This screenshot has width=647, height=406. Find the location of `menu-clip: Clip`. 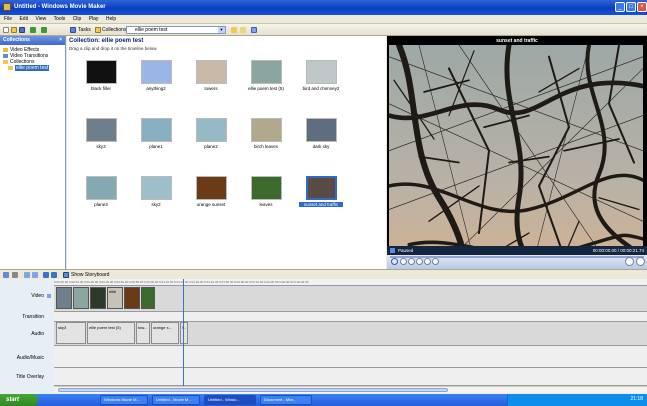

menu-clip: Clip is located at coordinates (77, 19).